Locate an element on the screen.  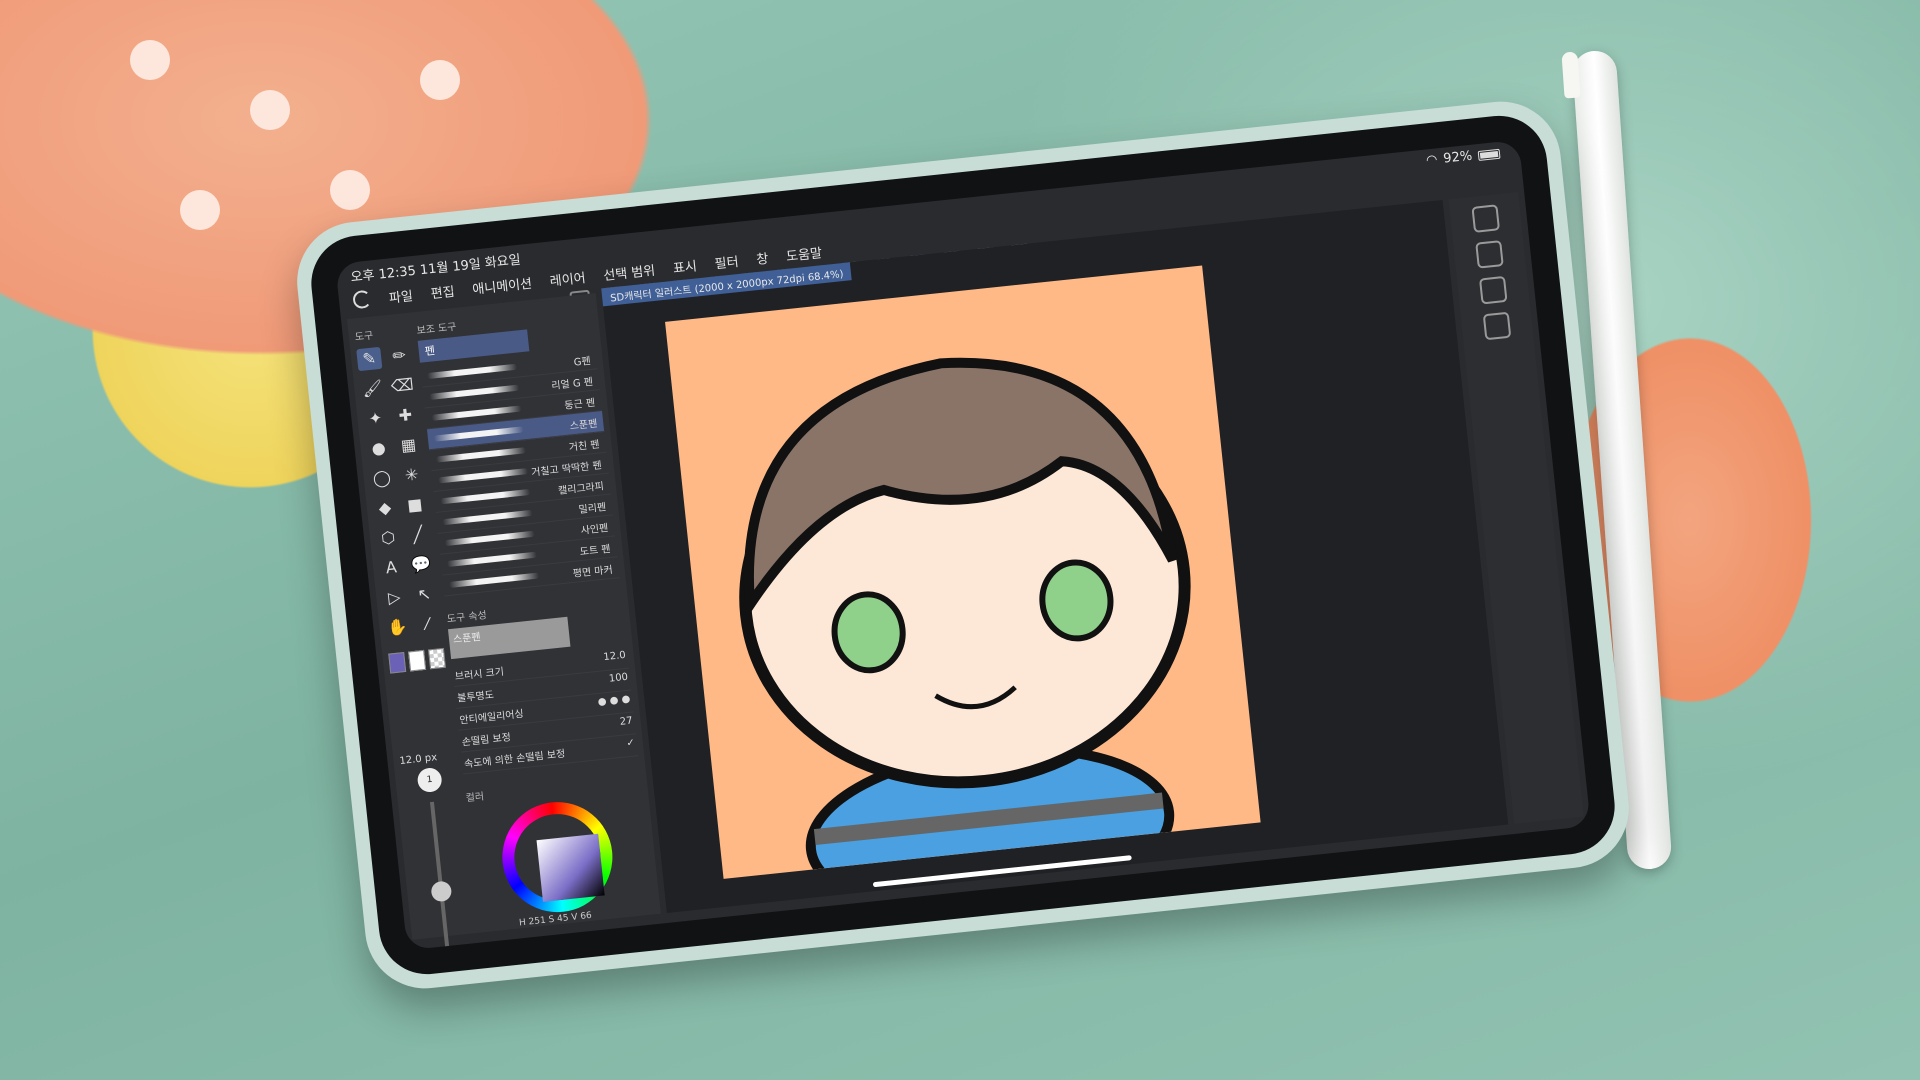
brush-size-preview: 1 is located at coordinates (429, 780).